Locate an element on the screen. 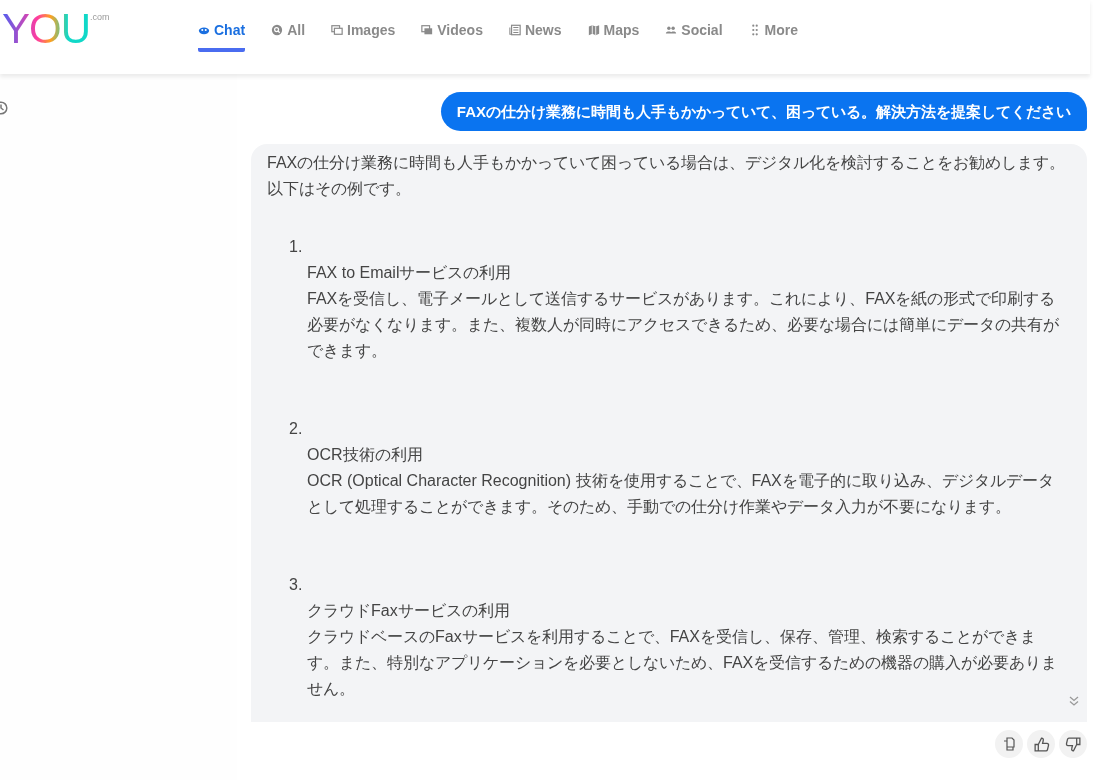 The width and height of the screenshot is (1111, 780). nav-tab: Maps is located at coordinates (613, 36).